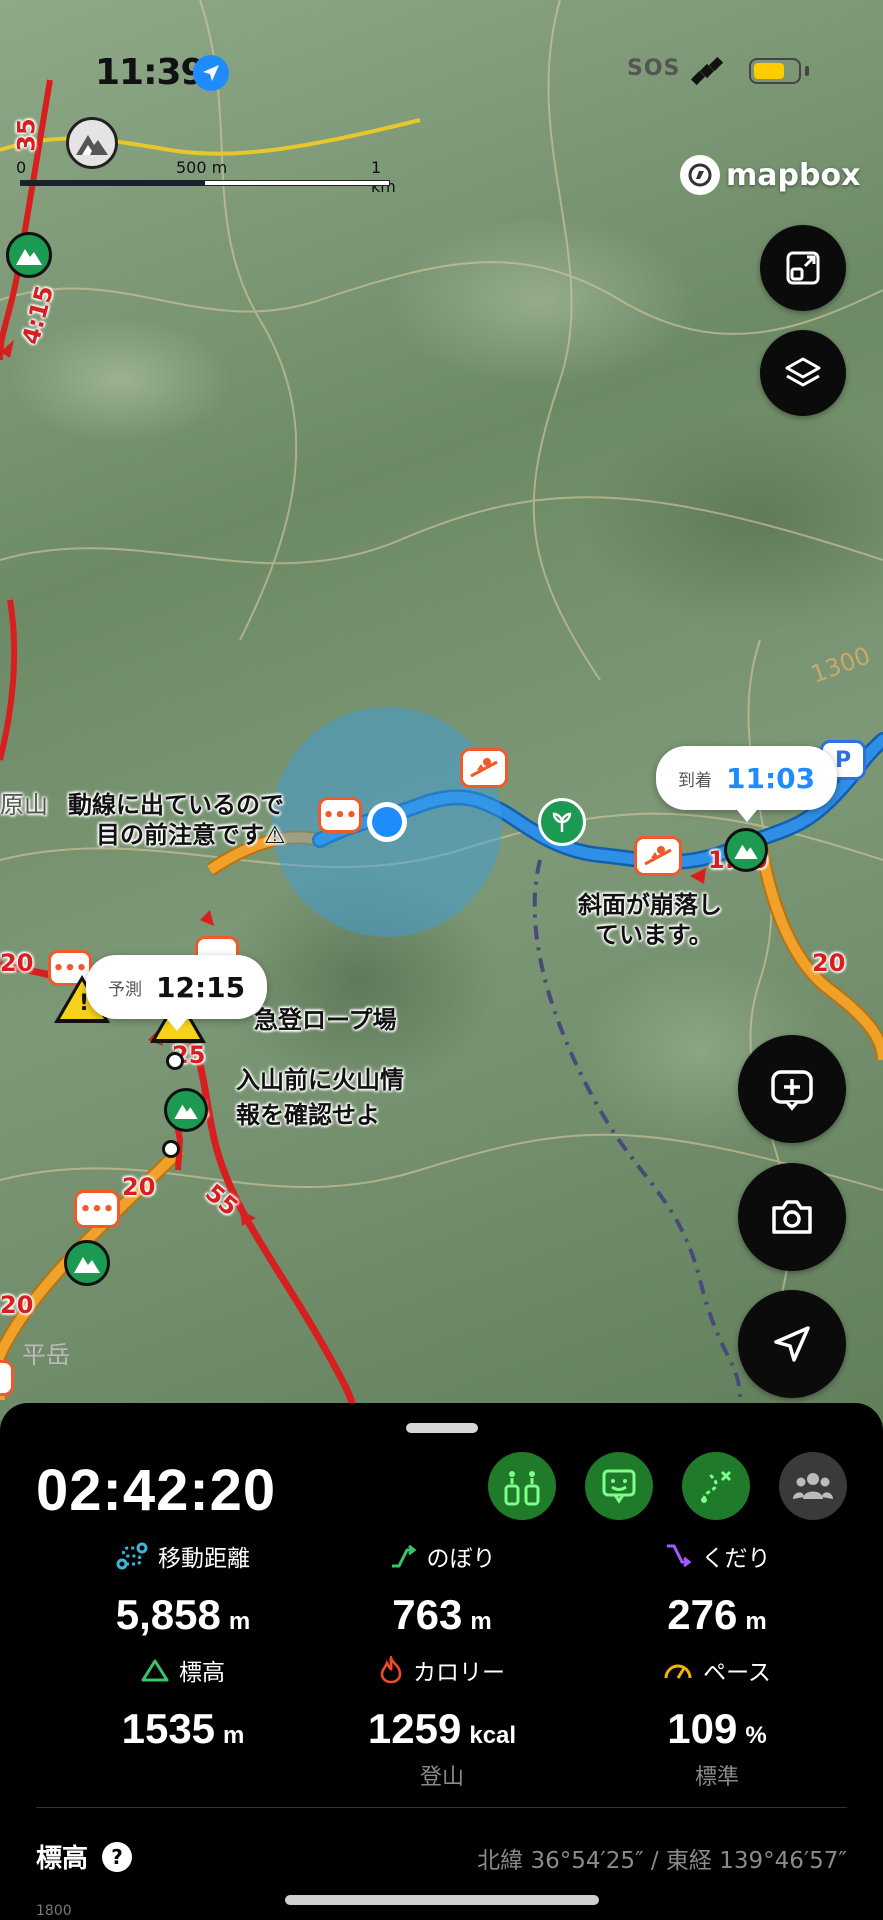  Describe the element at coordinates (202, 1673) in the screenshot. I see `elevation-label: 標高` at that location.